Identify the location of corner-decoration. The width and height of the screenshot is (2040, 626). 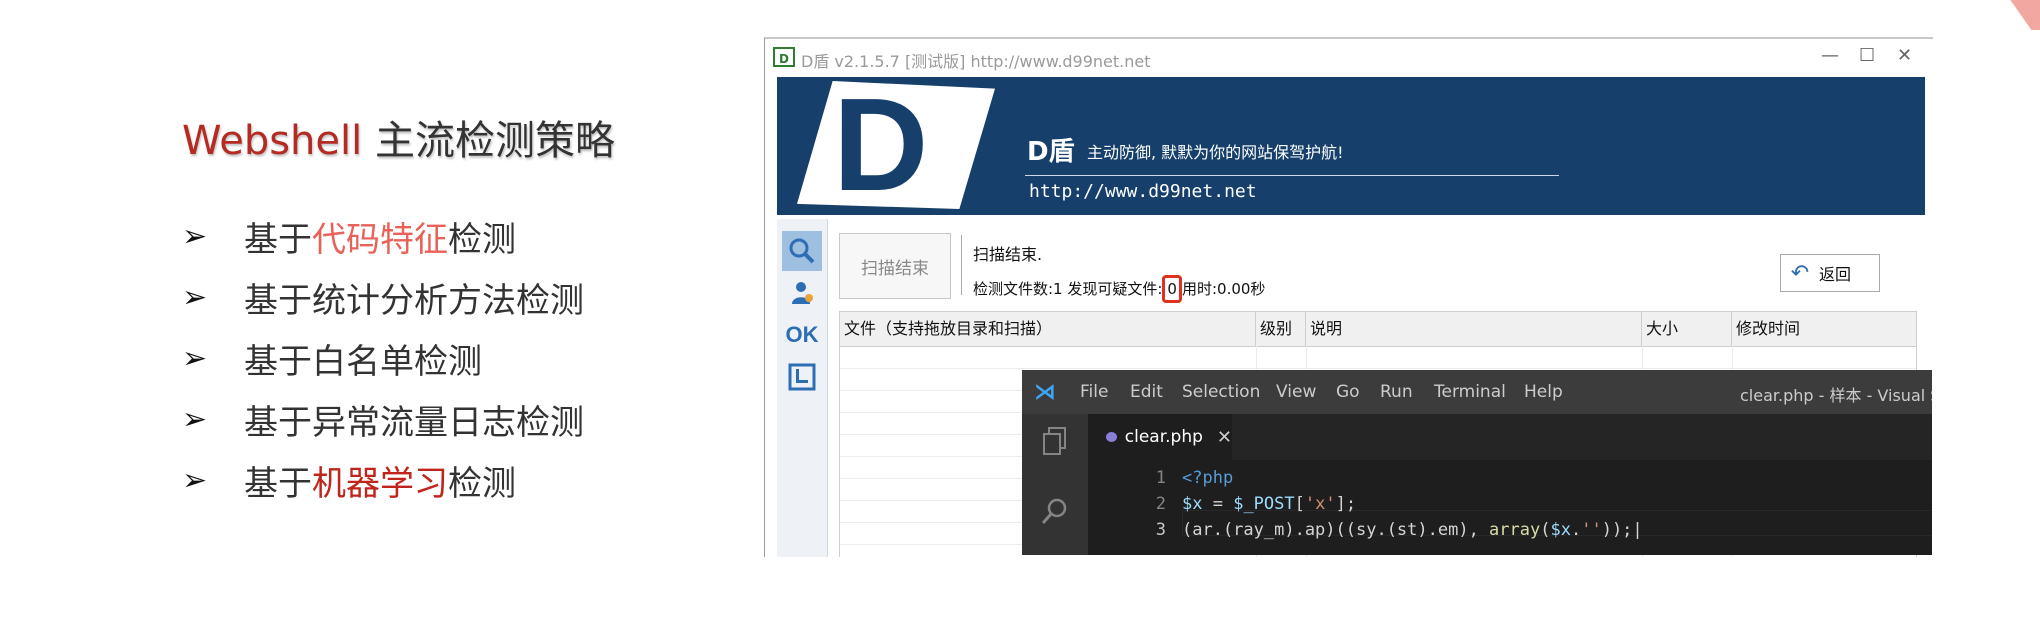
(2010, 15).